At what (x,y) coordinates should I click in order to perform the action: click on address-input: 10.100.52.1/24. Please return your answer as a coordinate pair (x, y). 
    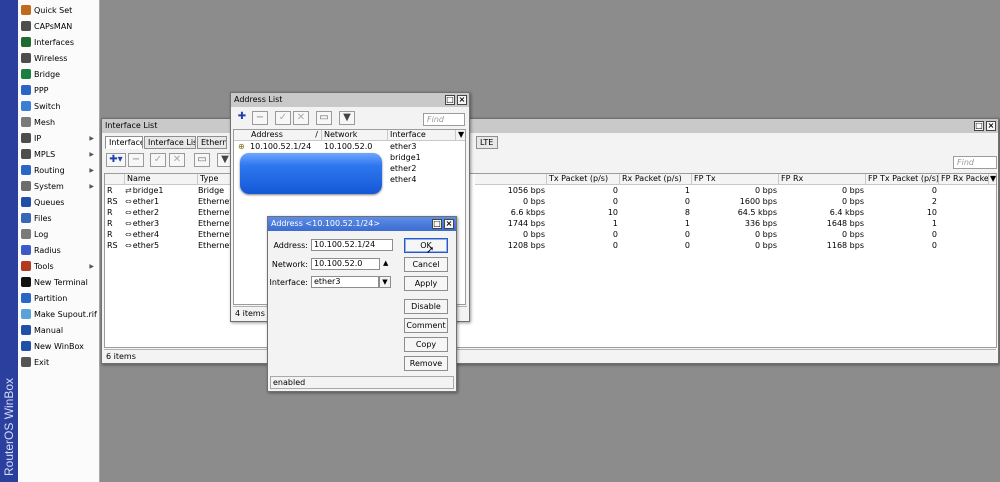
    Looking at the image, I should click on (352, 245).